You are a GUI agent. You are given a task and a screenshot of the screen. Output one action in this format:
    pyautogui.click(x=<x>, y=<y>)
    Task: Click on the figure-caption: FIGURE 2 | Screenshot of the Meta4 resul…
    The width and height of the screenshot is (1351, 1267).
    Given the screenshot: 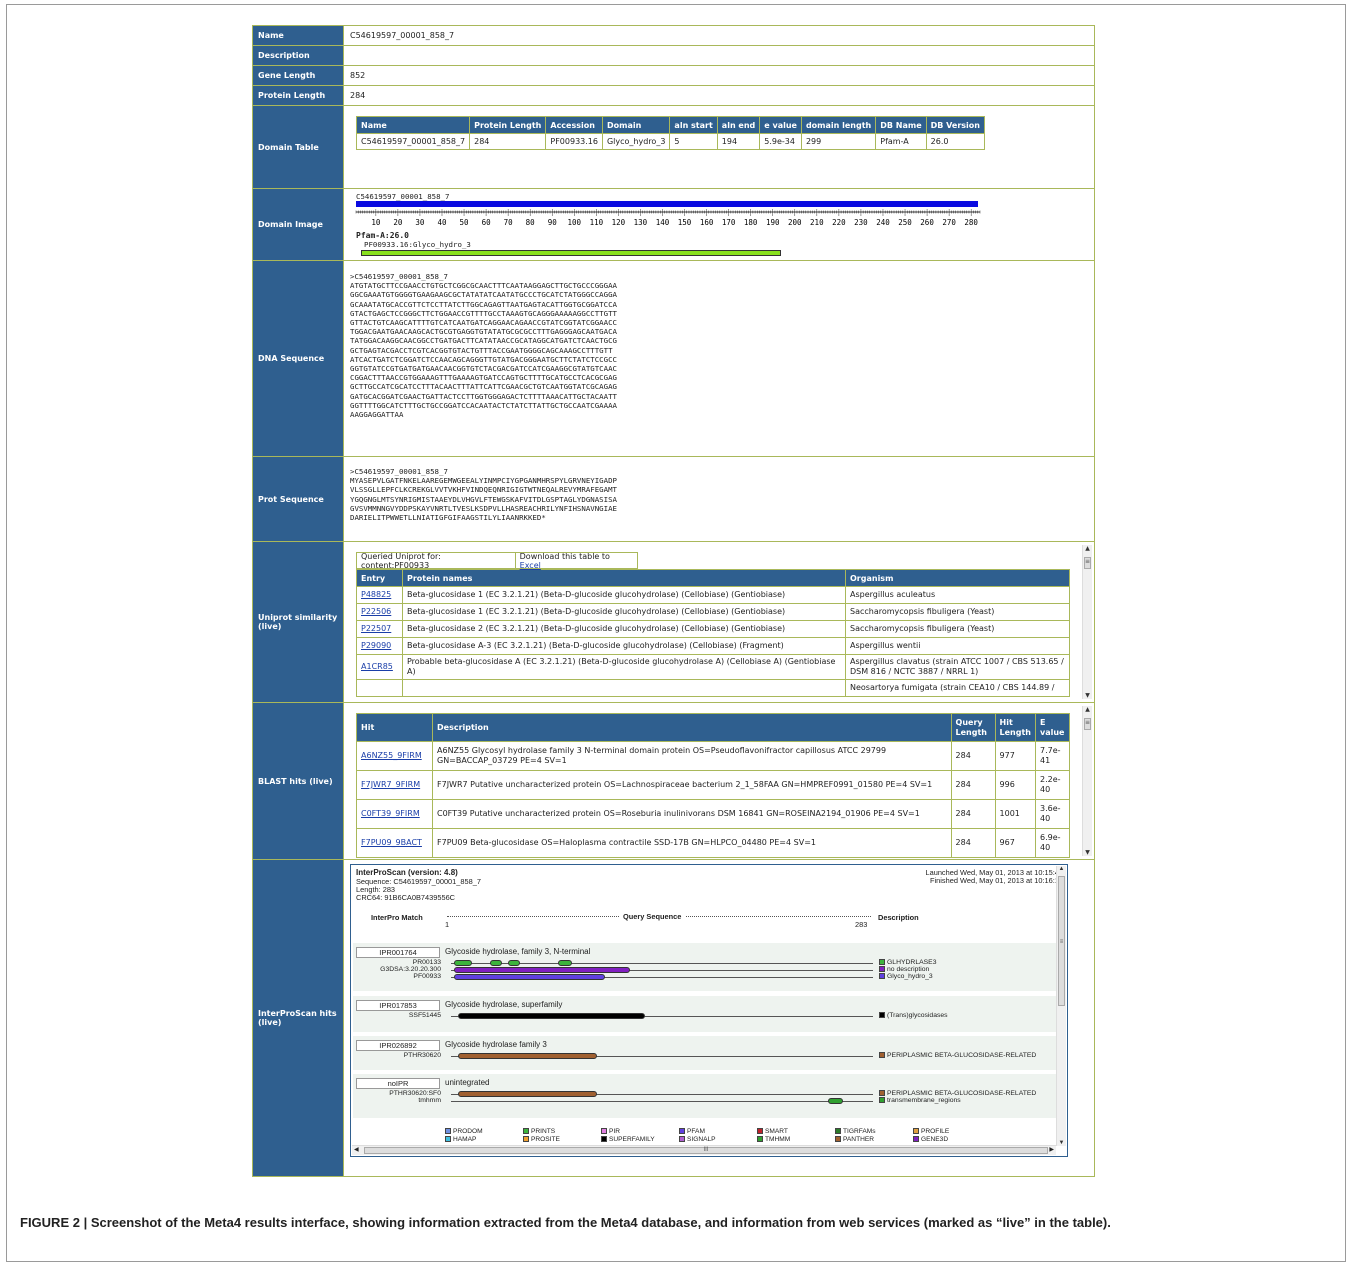 What is the action you would take?
    pyautogui.click(x=565, y=1222)
    